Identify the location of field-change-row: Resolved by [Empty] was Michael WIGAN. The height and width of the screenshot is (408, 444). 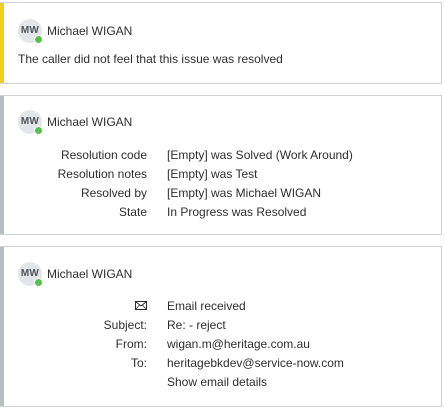
(220, 193).